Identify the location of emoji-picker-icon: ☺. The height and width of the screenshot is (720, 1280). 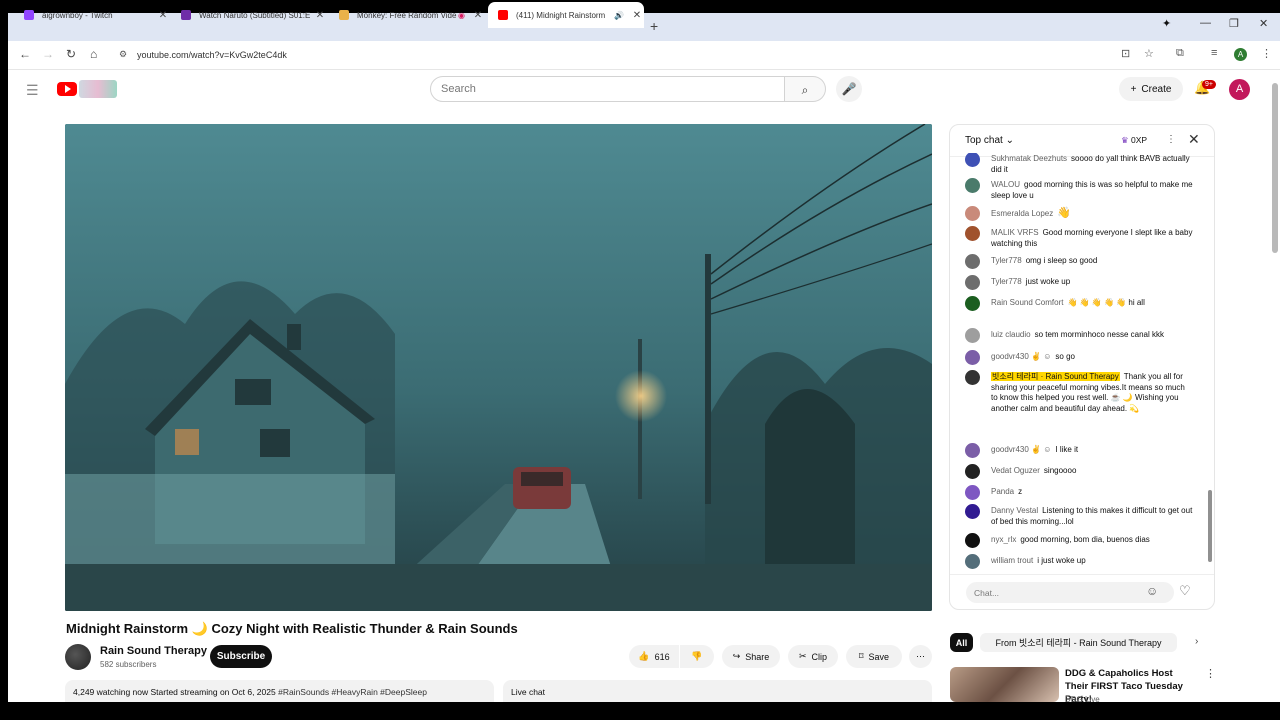
(1152, 591).